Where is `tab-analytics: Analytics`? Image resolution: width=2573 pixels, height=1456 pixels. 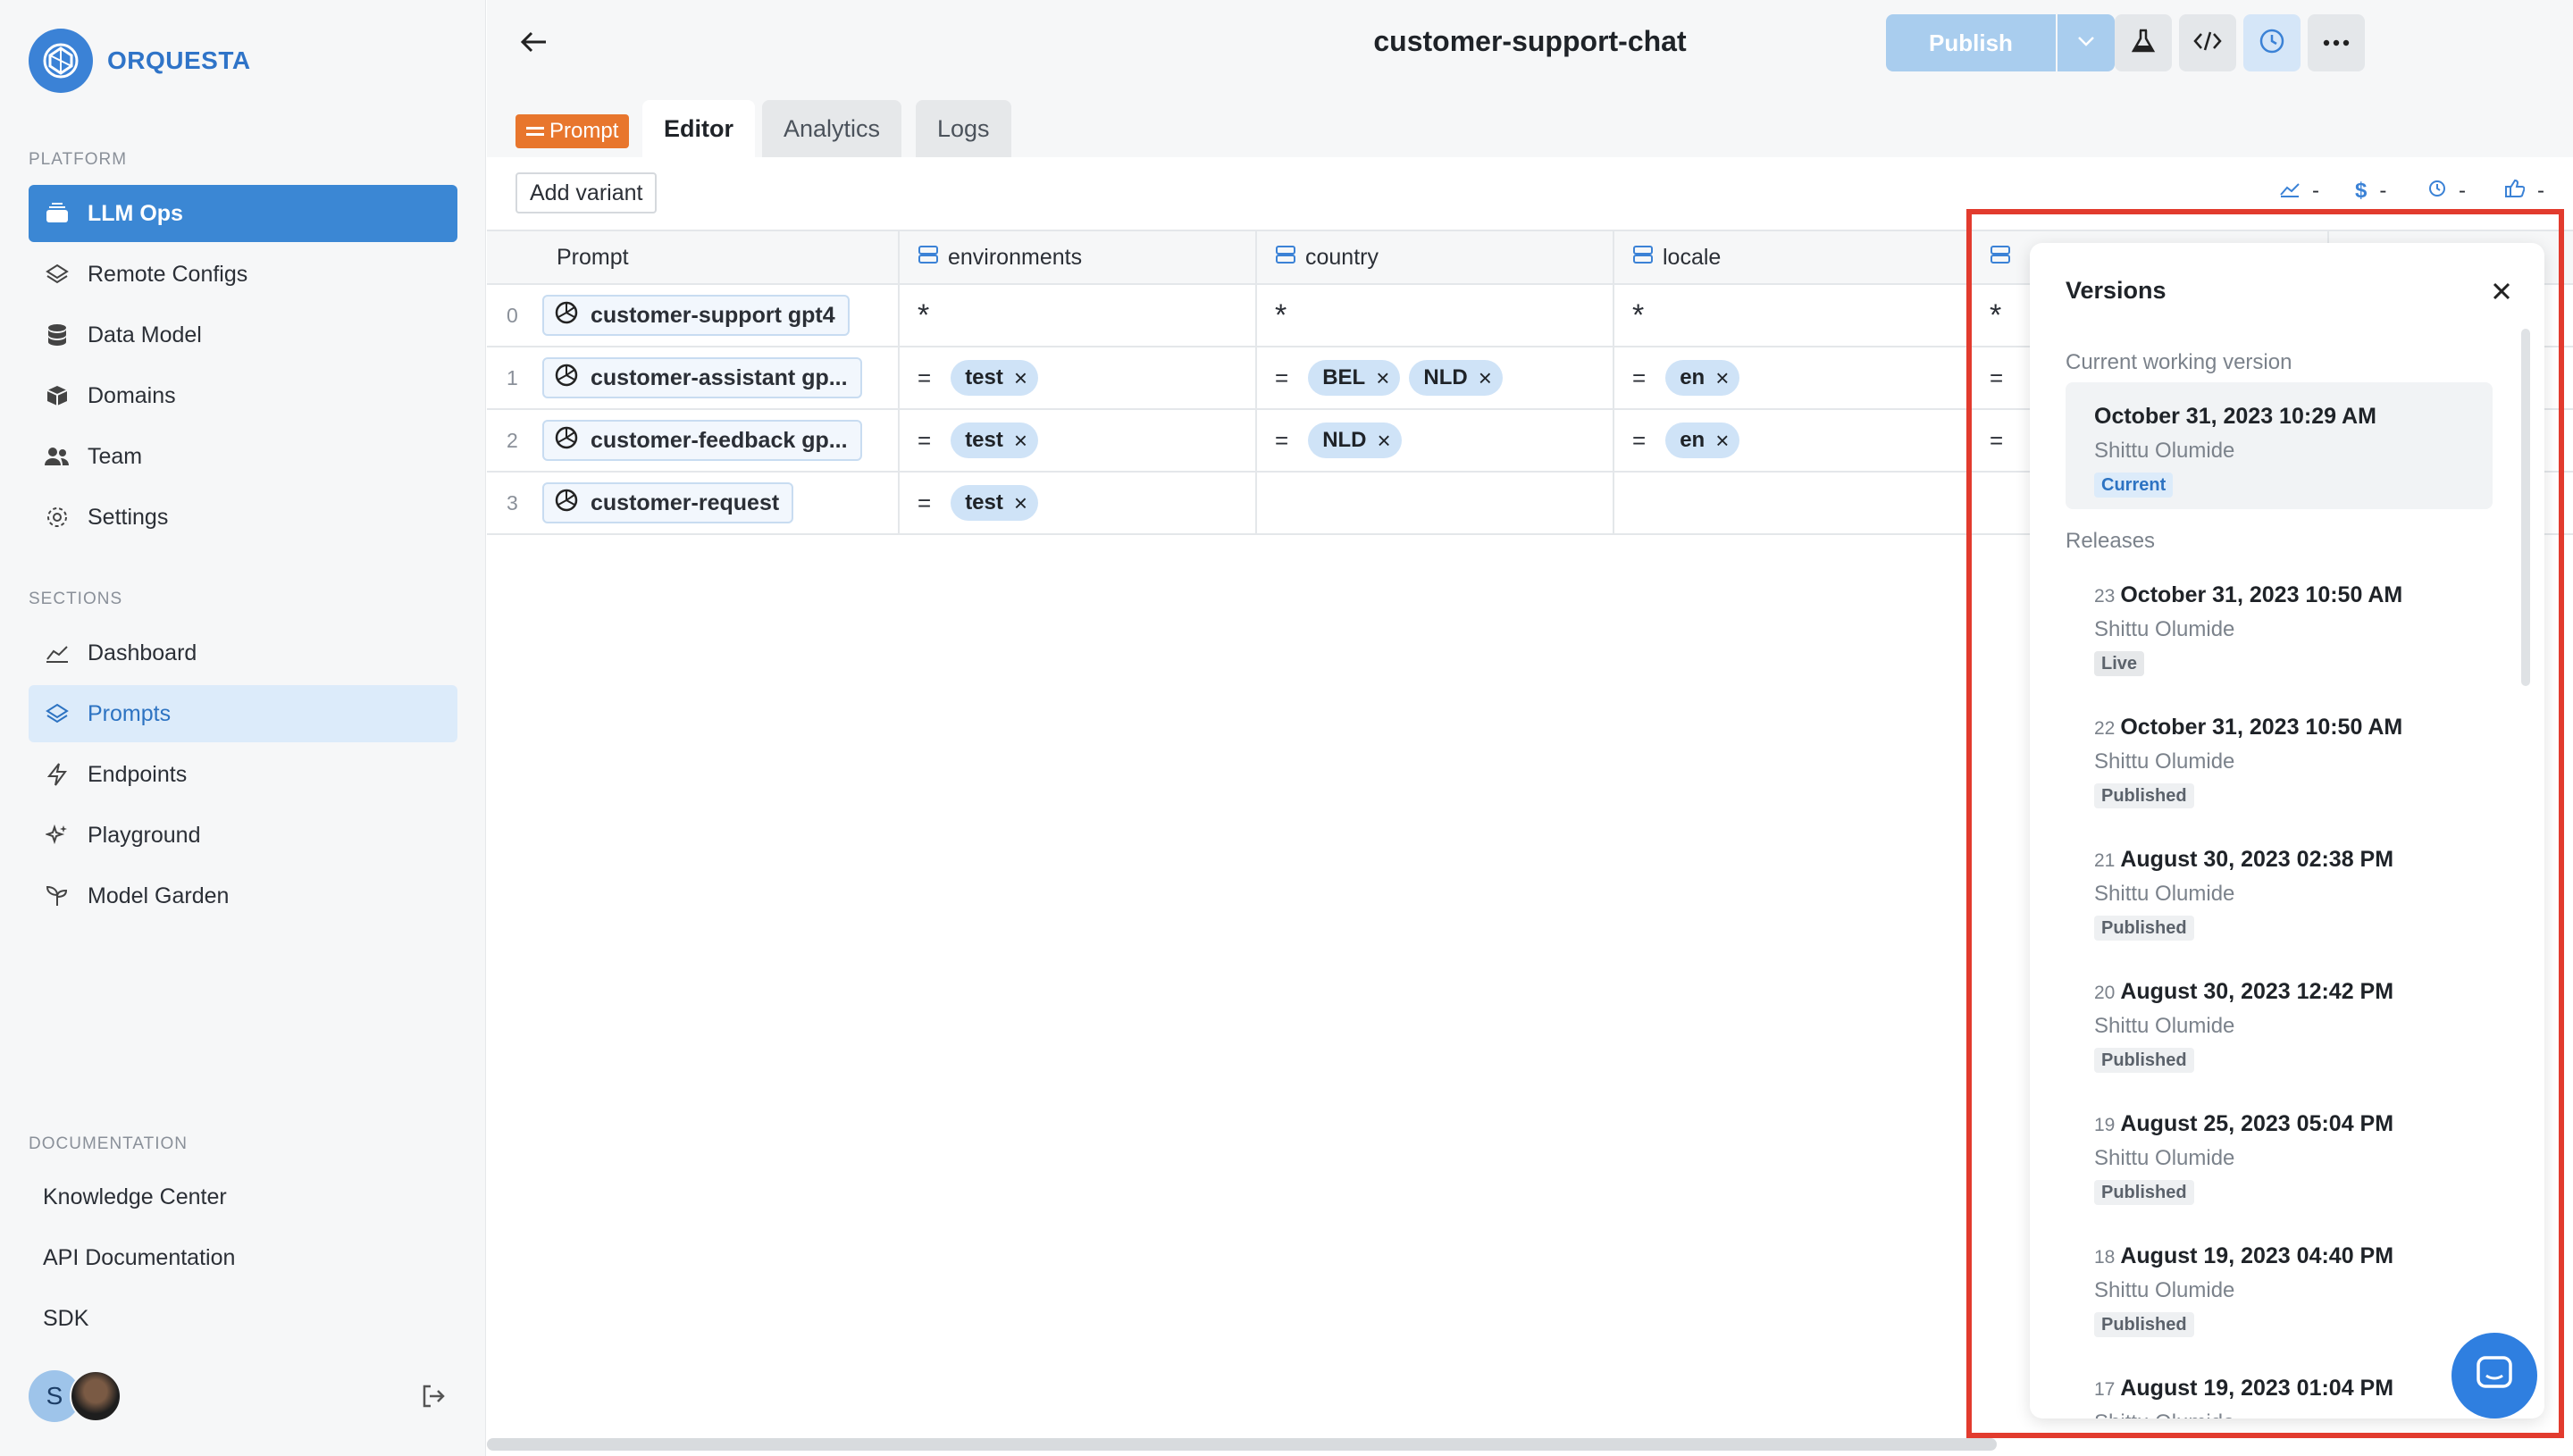 tab-analytics: Analytics is located at coordinates (832, 128).